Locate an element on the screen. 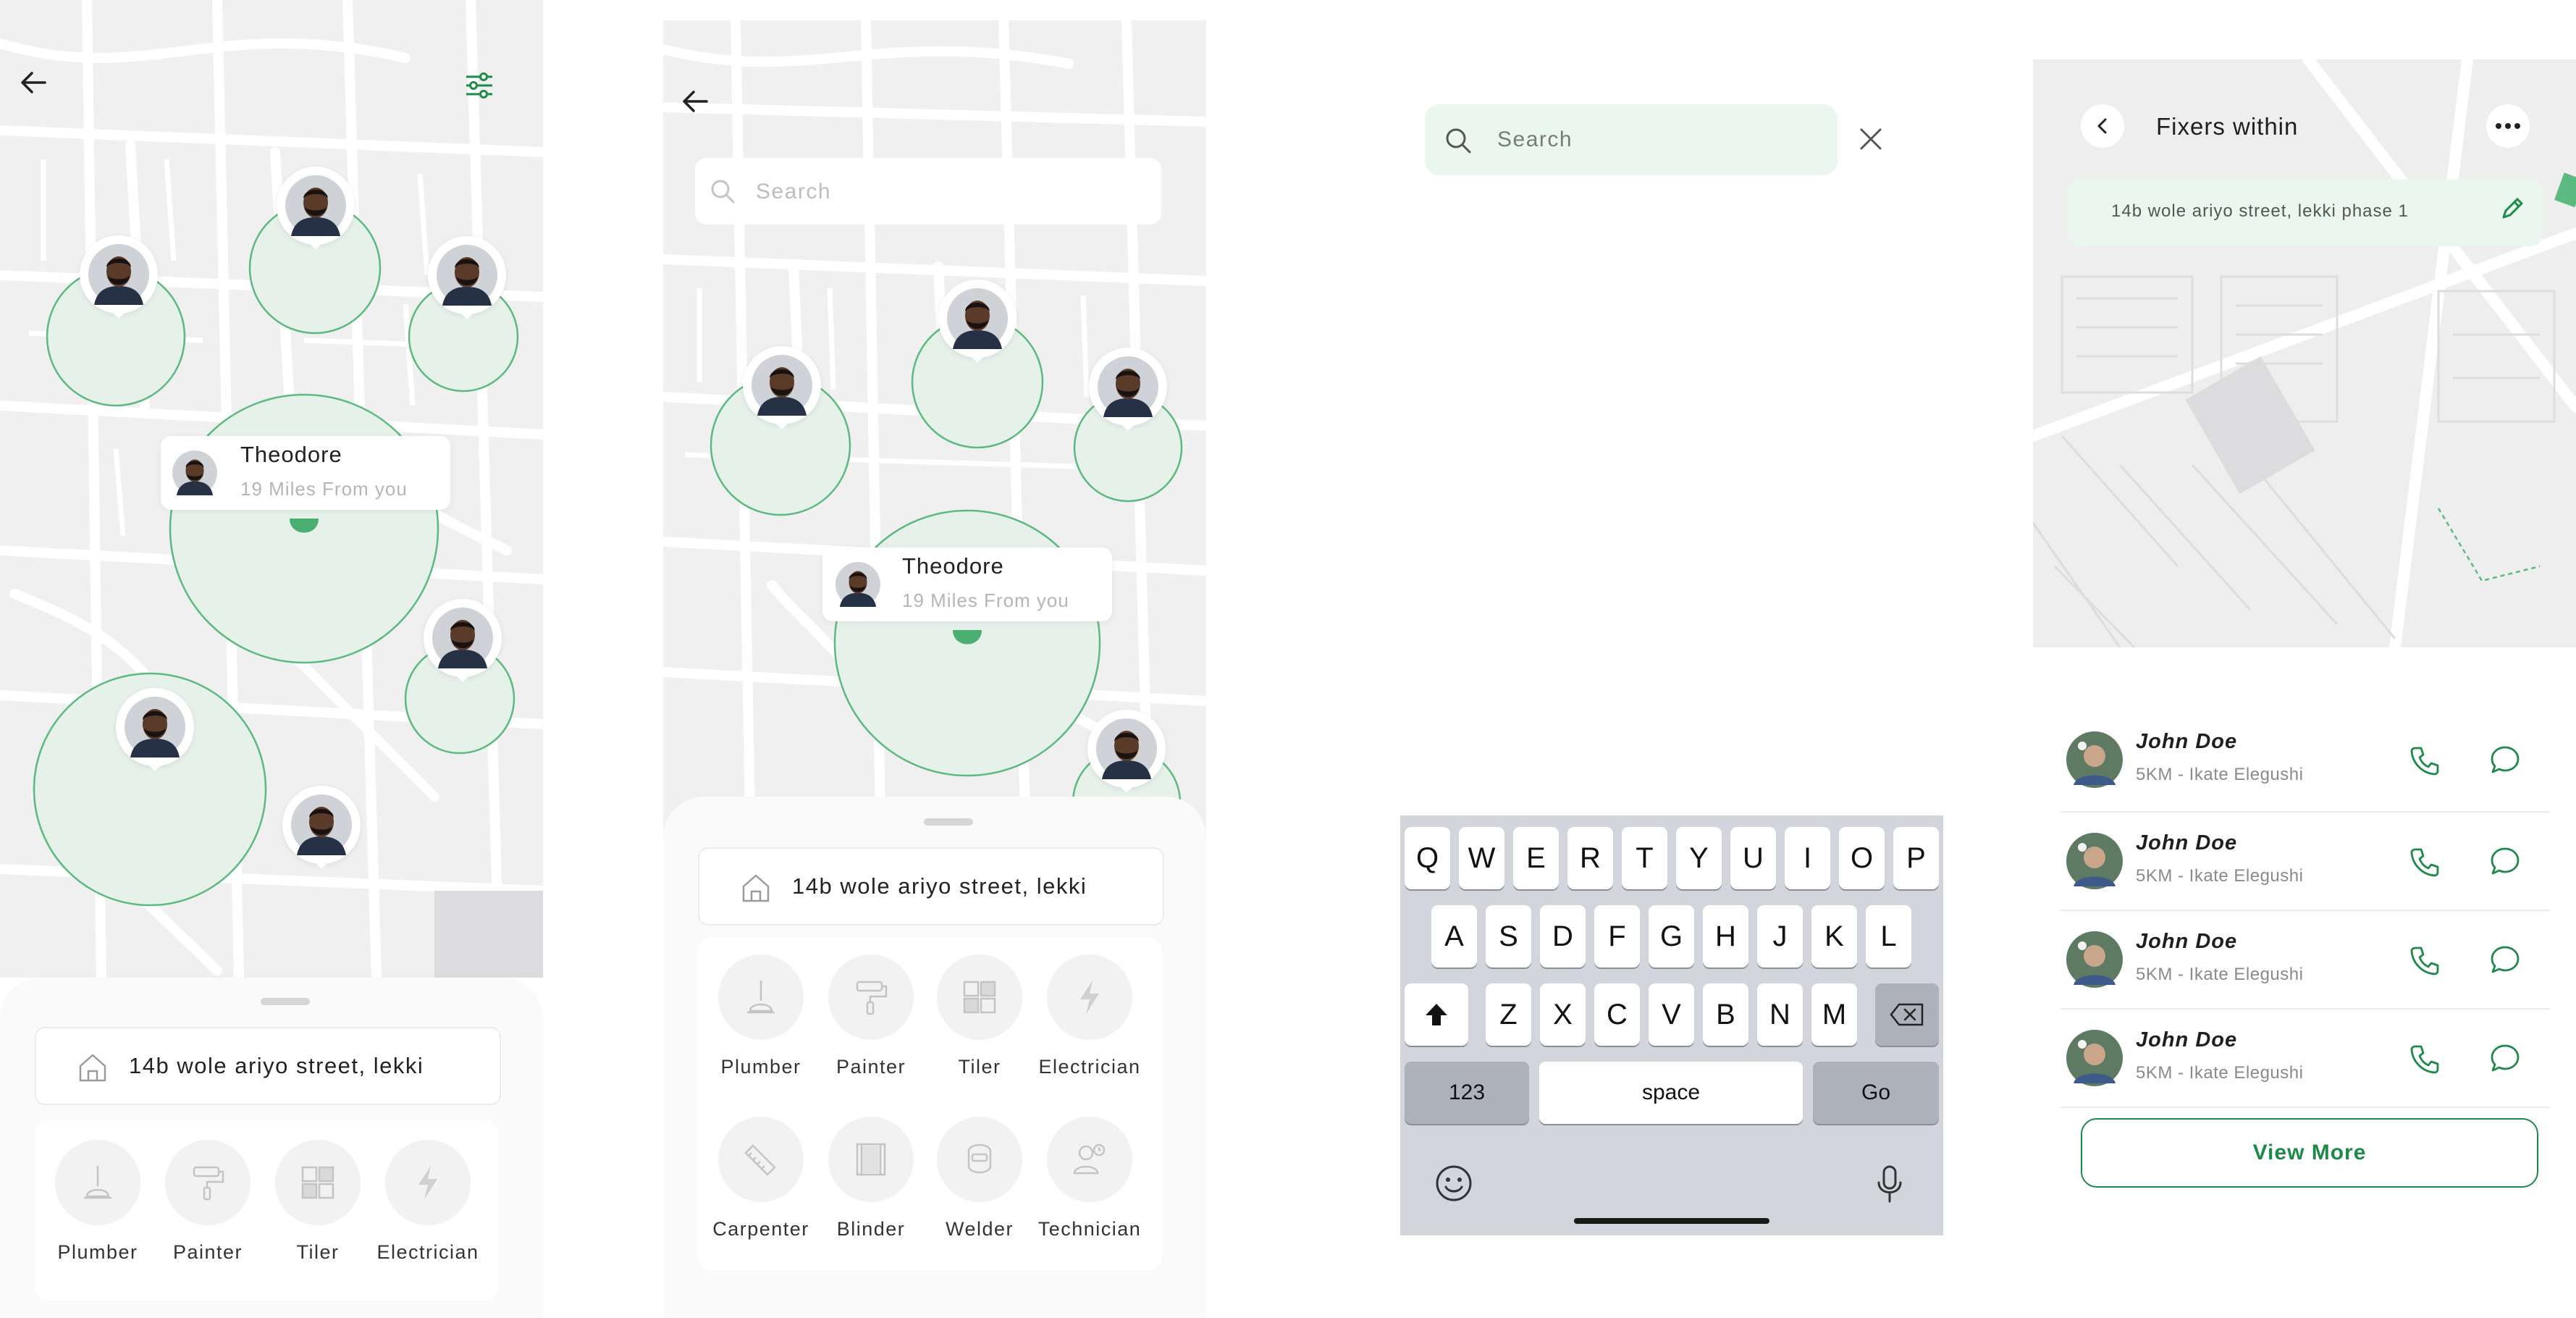 The image size is (2576, 1318). filter-button is located at coordinates (479, 85).